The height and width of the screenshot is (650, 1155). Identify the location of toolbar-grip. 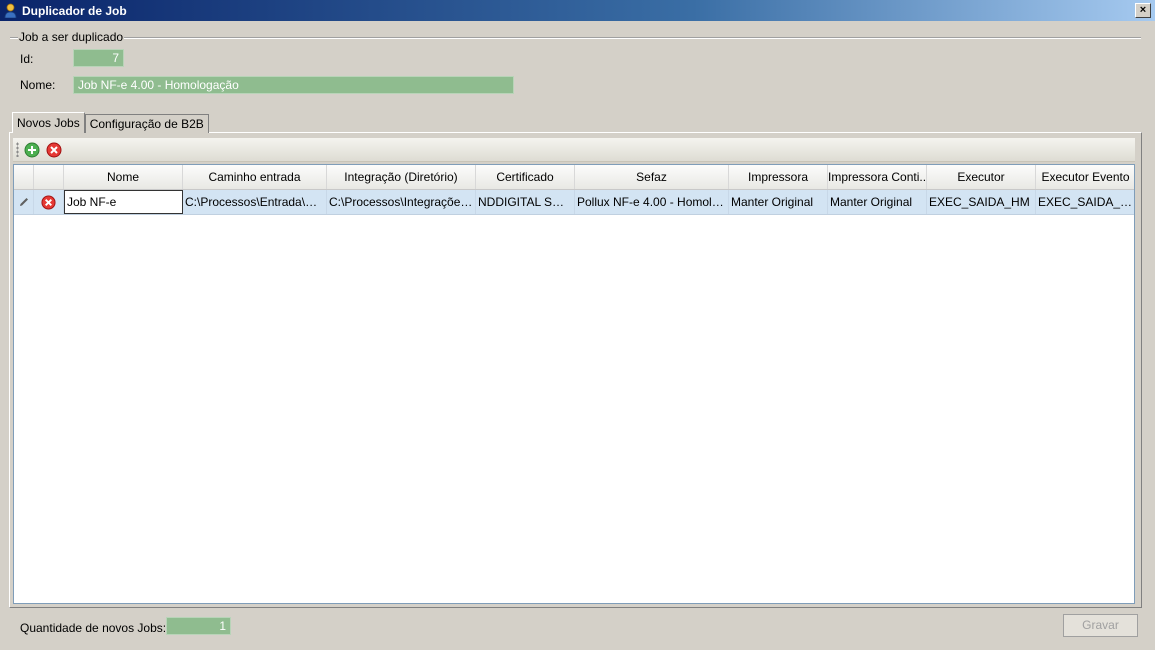
(17, 149).